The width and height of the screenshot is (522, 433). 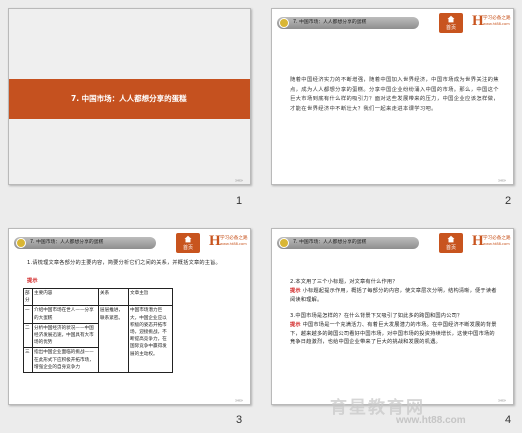 What do you see at coordinates (508, 420) in the screenshot?
I see `slide-number-4: 4` at bounding box center [508, 420].